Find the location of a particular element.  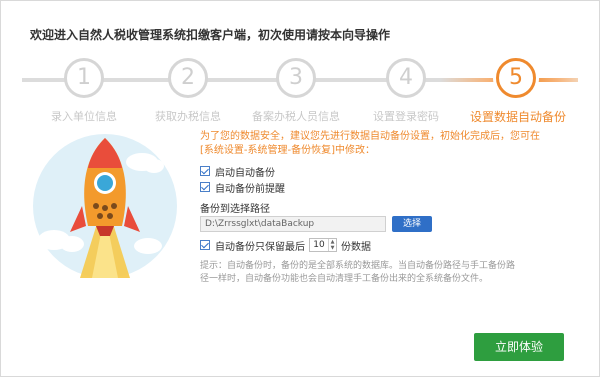

step-5-label: 设置数据自动备份 is located at coordinates (518, 117).